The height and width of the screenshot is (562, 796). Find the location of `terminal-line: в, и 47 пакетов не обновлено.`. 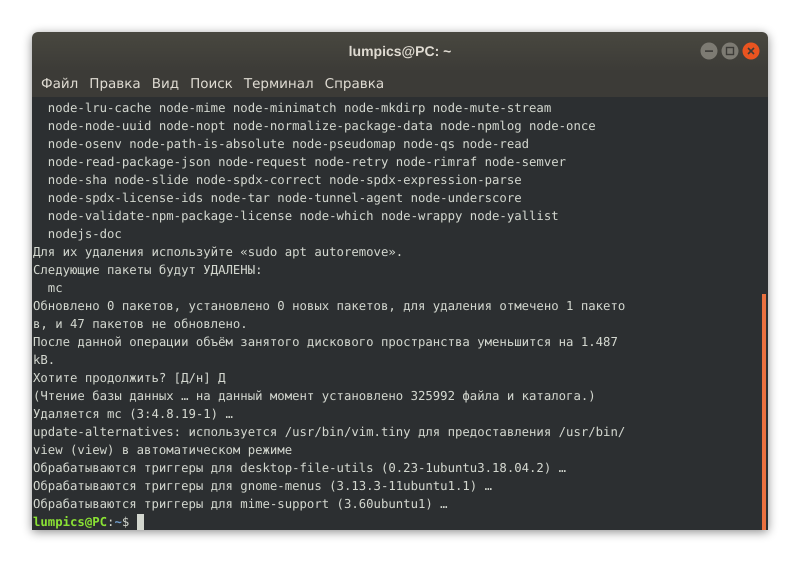

terminal-line: в, и 47 пакетов не обновлено. is located at coordinates (140, 324).